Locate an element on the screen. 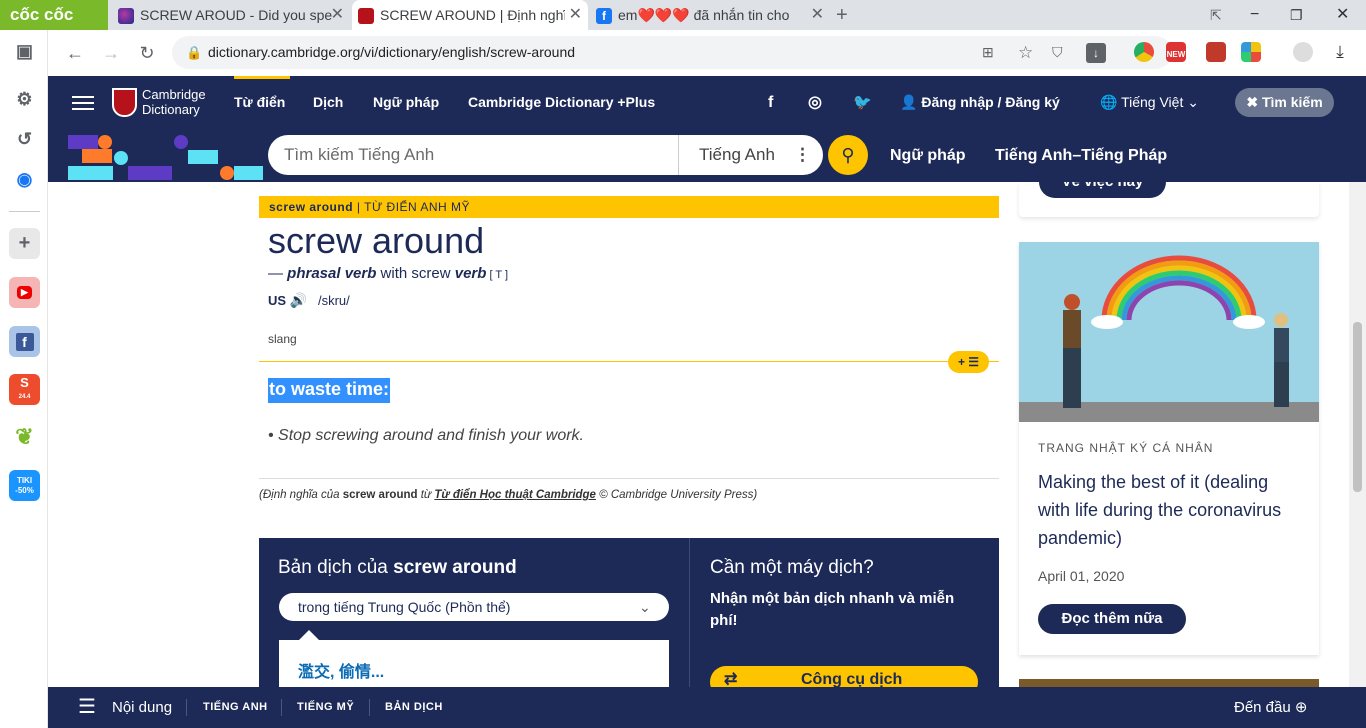 The height and width of the screenshot is (728, 1366). jump-english: TIẾNG ANH is located at coordinates (235, 707).